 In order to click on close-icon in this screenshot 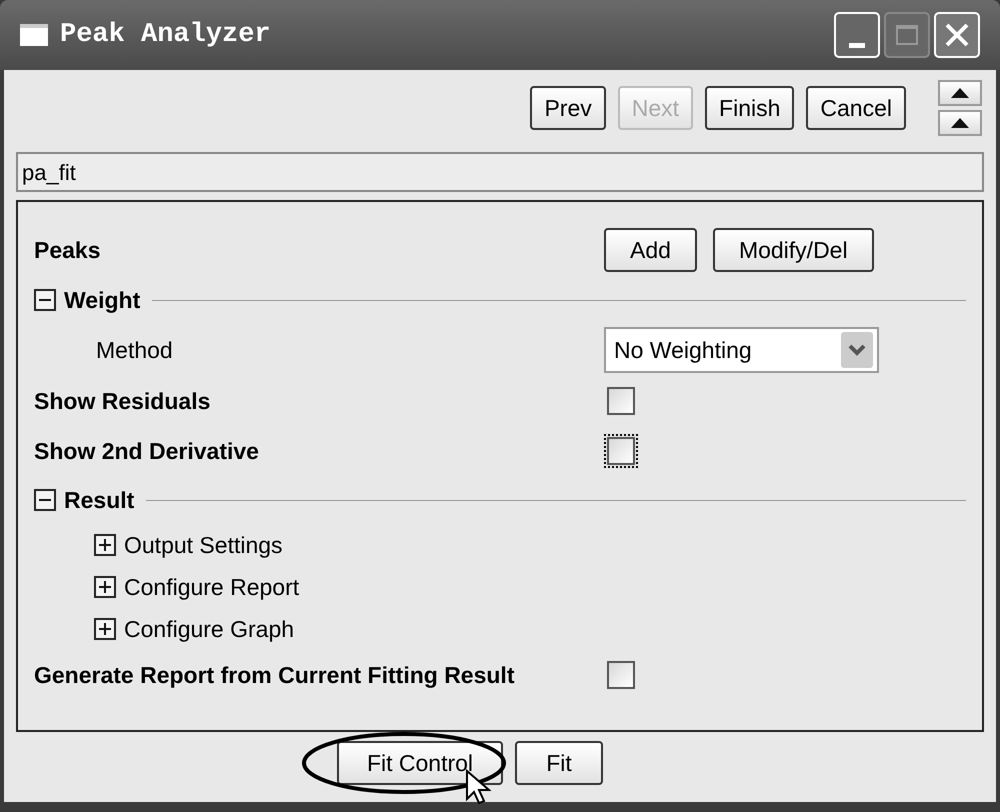, I will do `click(957, 35)`.